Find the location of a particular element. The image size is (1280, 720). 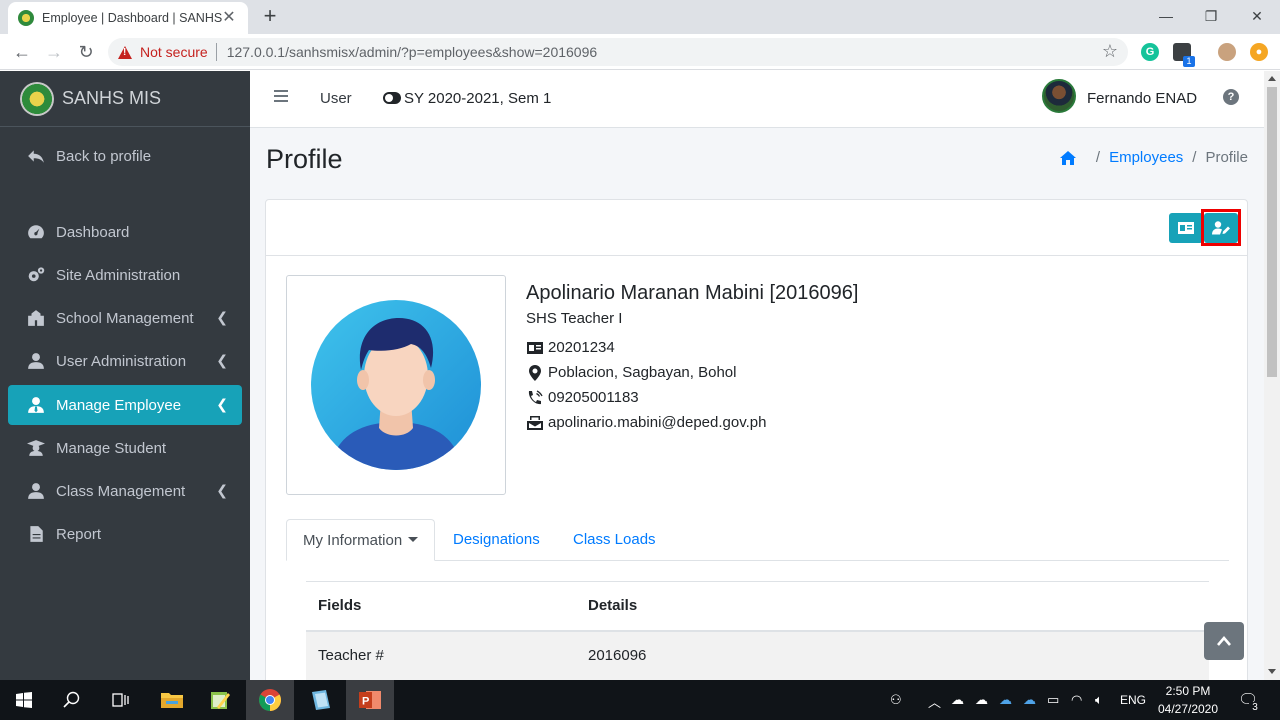

employee-id-number: 20201234 is located at coordinates (581, 347).